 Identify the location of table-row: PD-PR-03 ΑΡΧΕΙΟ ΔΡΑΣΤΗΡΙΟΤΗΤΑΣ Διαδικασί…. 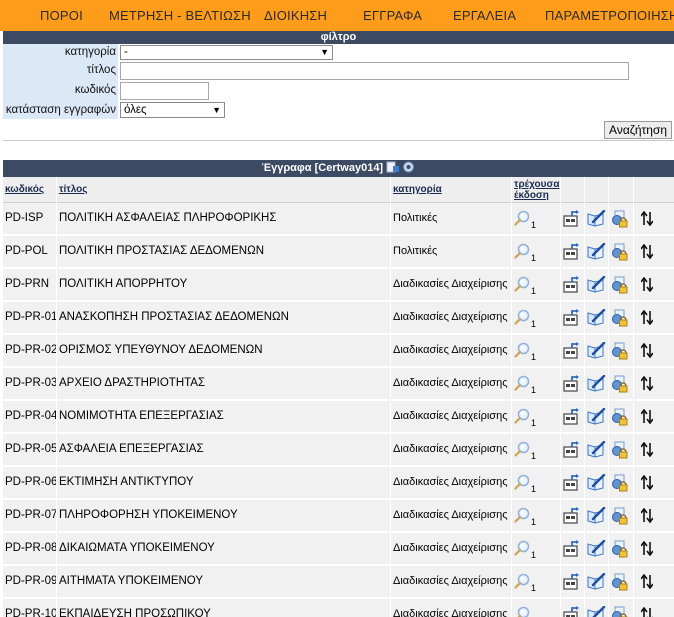
(338, 384).